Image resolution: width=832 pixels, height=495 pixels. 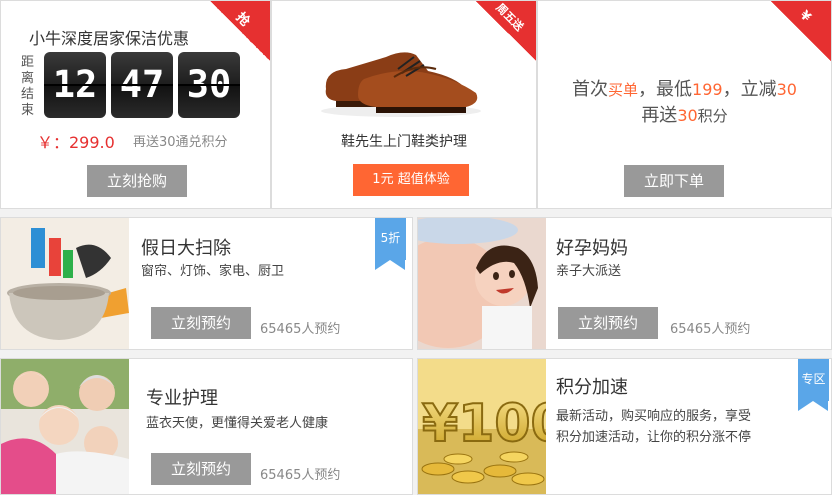 What do you see at coordinates (624, 283) in the screenshot?
I see `maternity-card: 好孕妈妈 亲子大派送 立刻预约 65465人预约` at bounding box center [624, 283].